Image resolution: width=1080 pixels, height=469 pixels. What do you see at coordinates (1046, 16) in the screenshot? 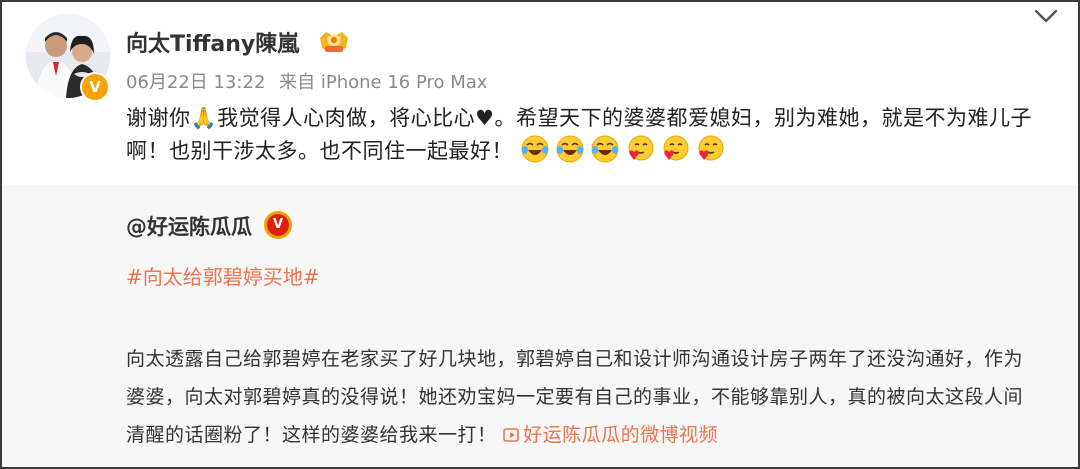
I see `chevron-down-icon` at bounding box center [1046, 16].